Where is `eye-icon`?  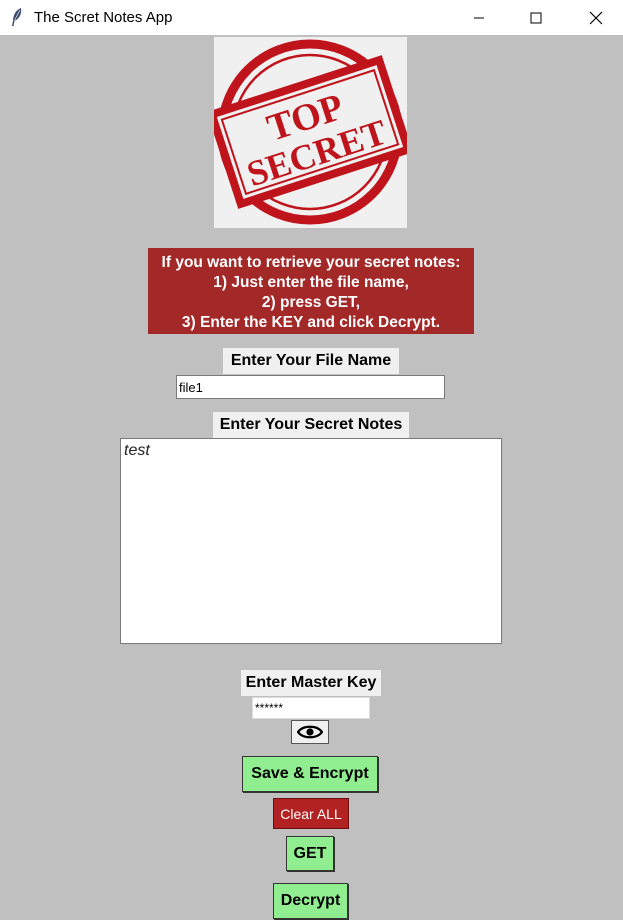
eye-icon is located at coordinates (310, 732).